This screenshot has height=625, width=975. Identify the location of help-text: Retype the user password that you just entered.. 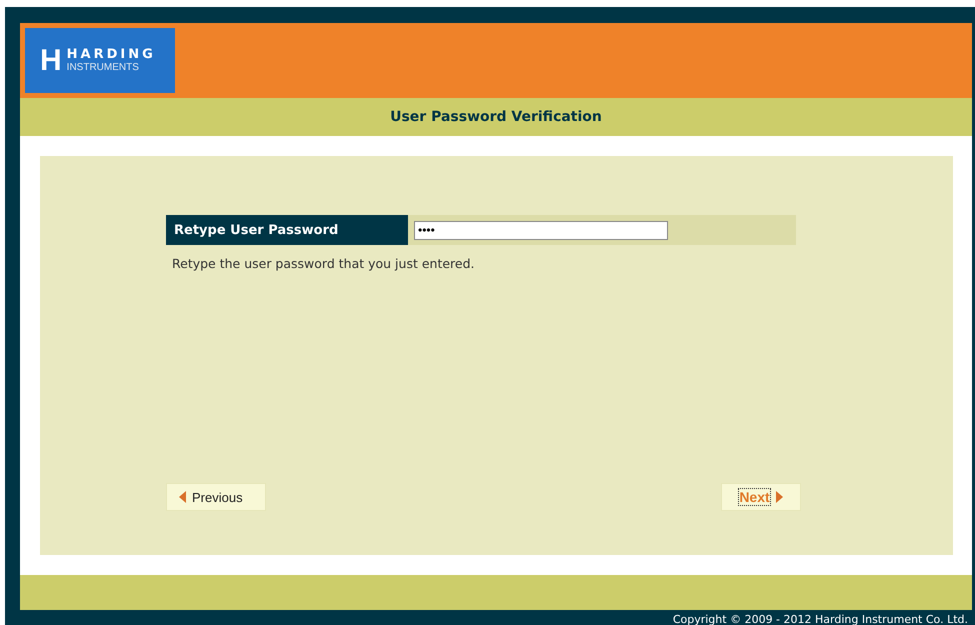
(324, 263).